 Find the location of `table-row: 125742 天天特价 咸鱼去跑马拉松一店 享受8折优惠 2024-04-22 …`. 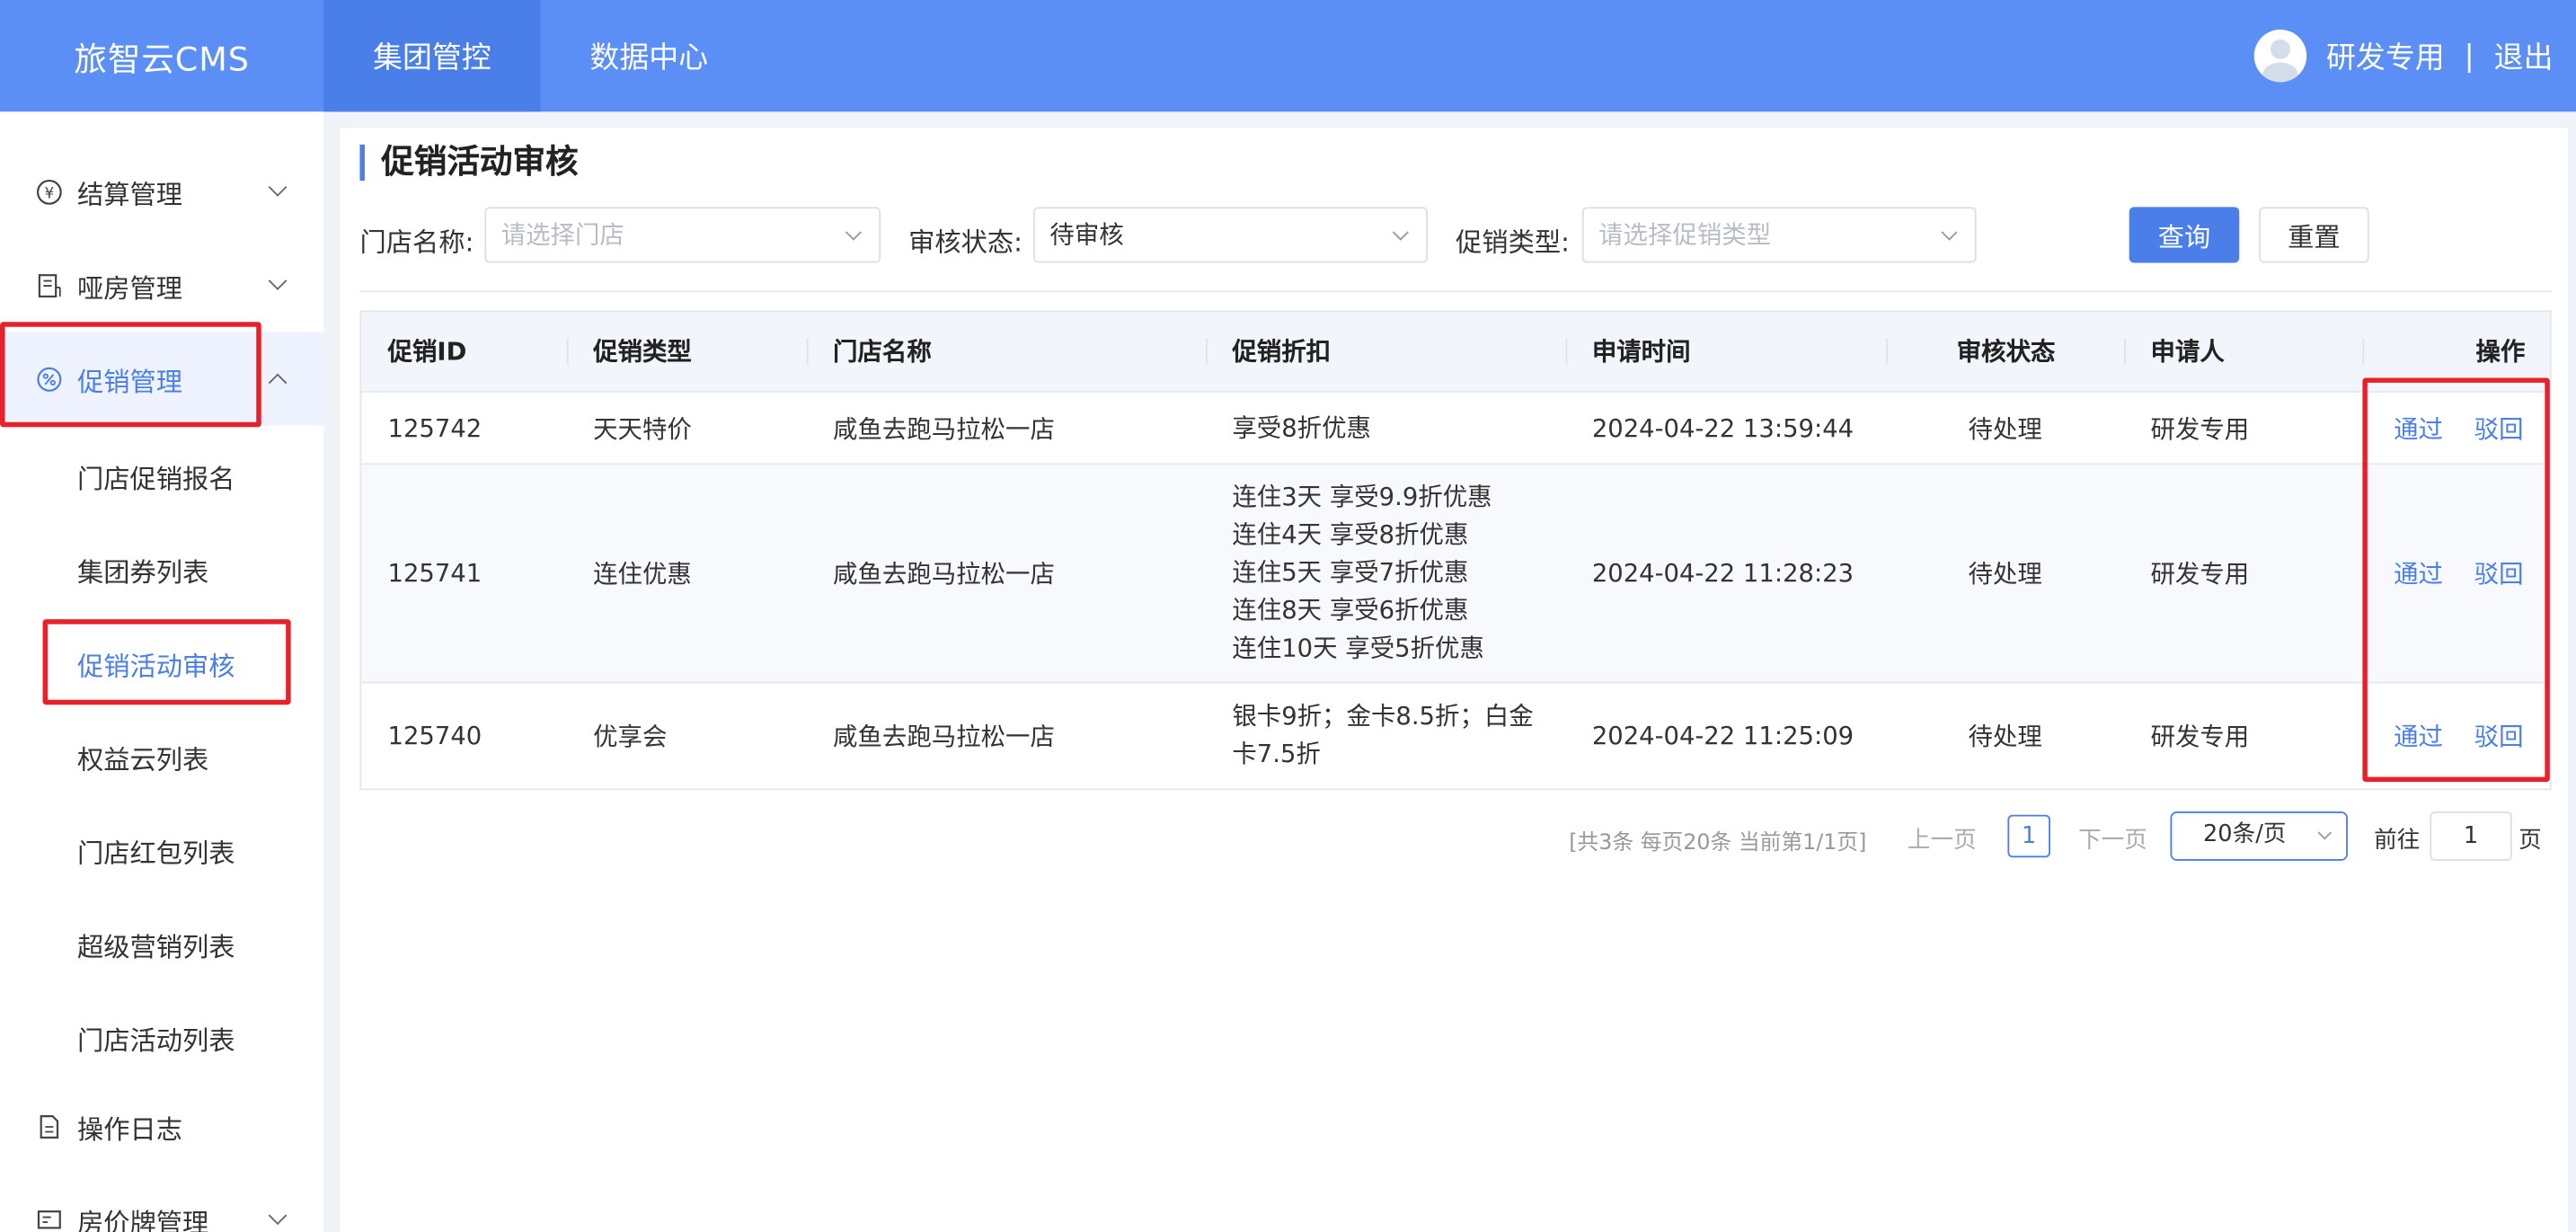

table-row: 125742 天天特价 咸鱼去跑马拉松一店 享受8折优惠 2024-04-22 … is located at coordinates (1455, 429).